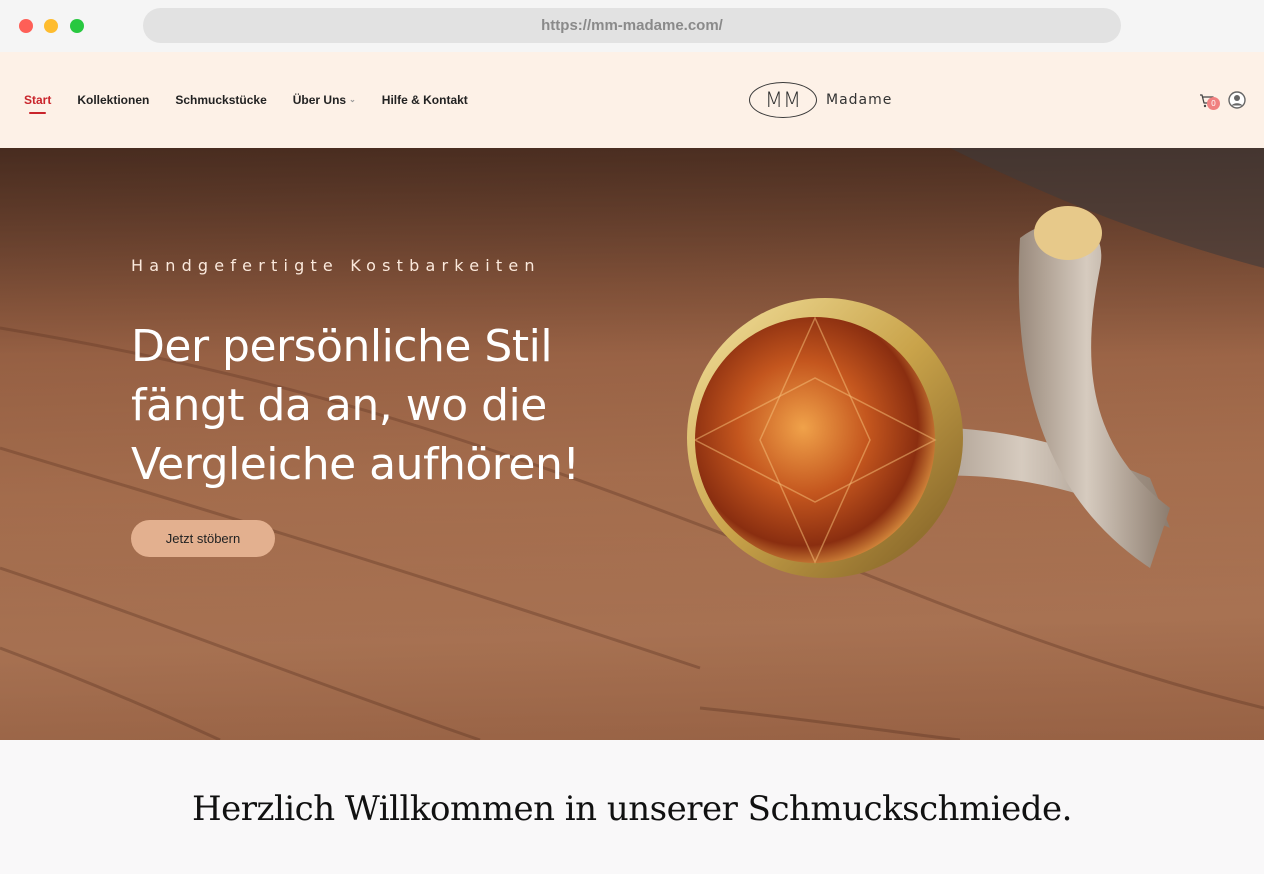  I want to click on browser-chrome: https://mm-madame.com/, so click(632, 26).